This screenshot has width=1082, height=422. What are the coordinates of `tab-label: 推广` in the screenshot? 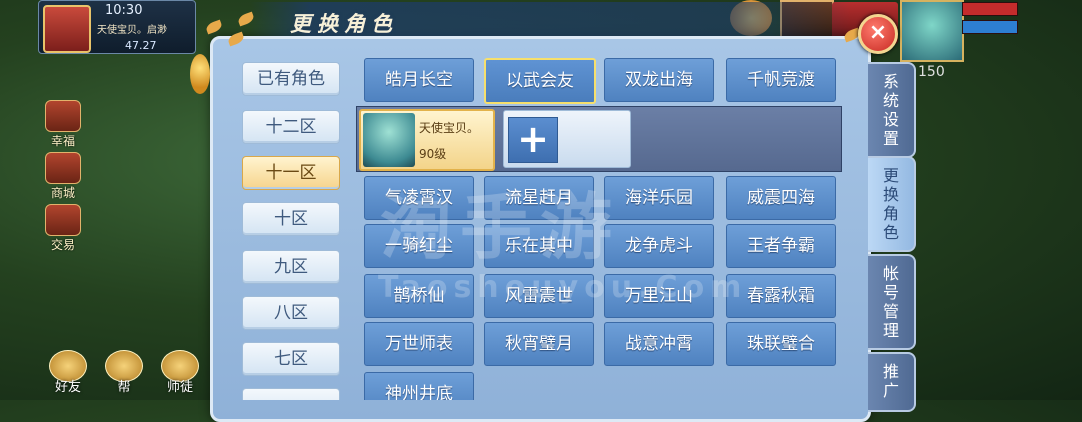 It's located at (890, 381).